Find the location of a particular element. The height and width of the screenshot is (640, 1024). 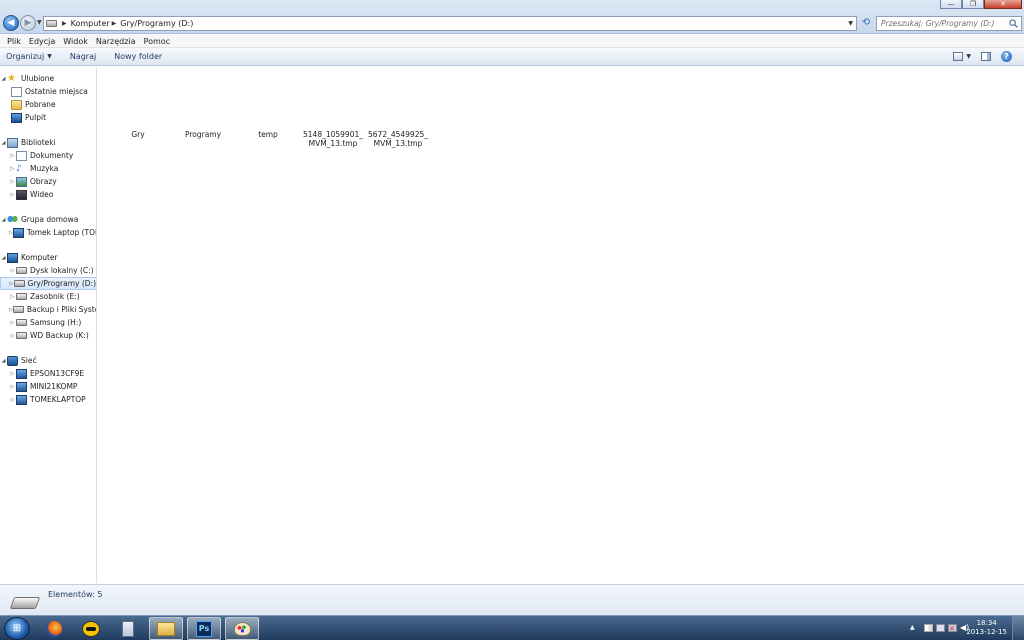

nav-item-tomek-laptop: ▷ Tomek Laptop (TOMEKLAPTOP) is located at coordinates (48, 232).